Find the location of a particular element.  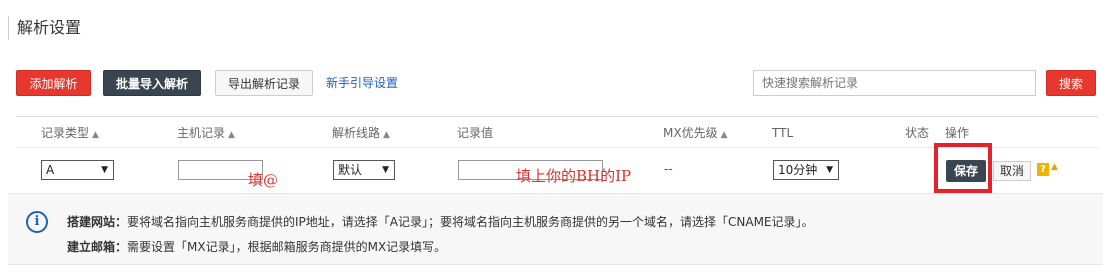

header-value: 记录值 is located at coordinates (475, 133).